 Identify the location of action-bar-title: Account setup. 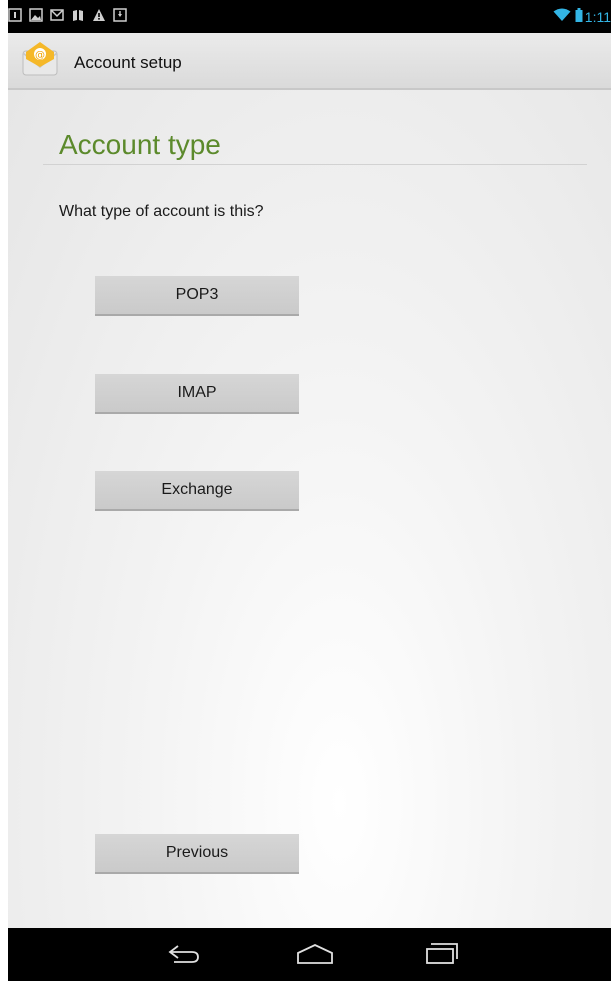
(128, 62).